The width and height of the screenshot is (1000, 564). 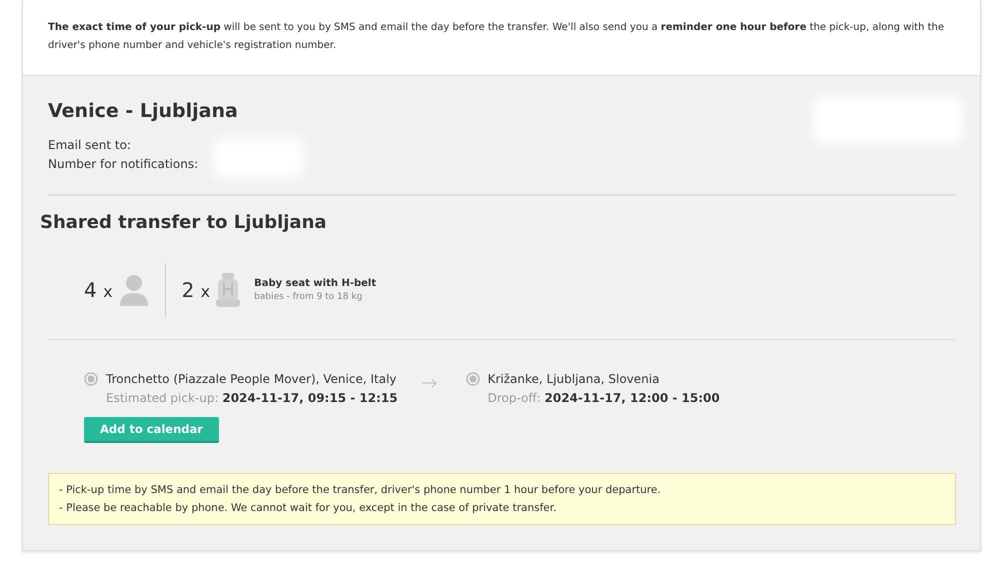 What do you see at coordinates (133, 290) in the screenshot?
I see `person-icon` at bounding box center [133, 290].